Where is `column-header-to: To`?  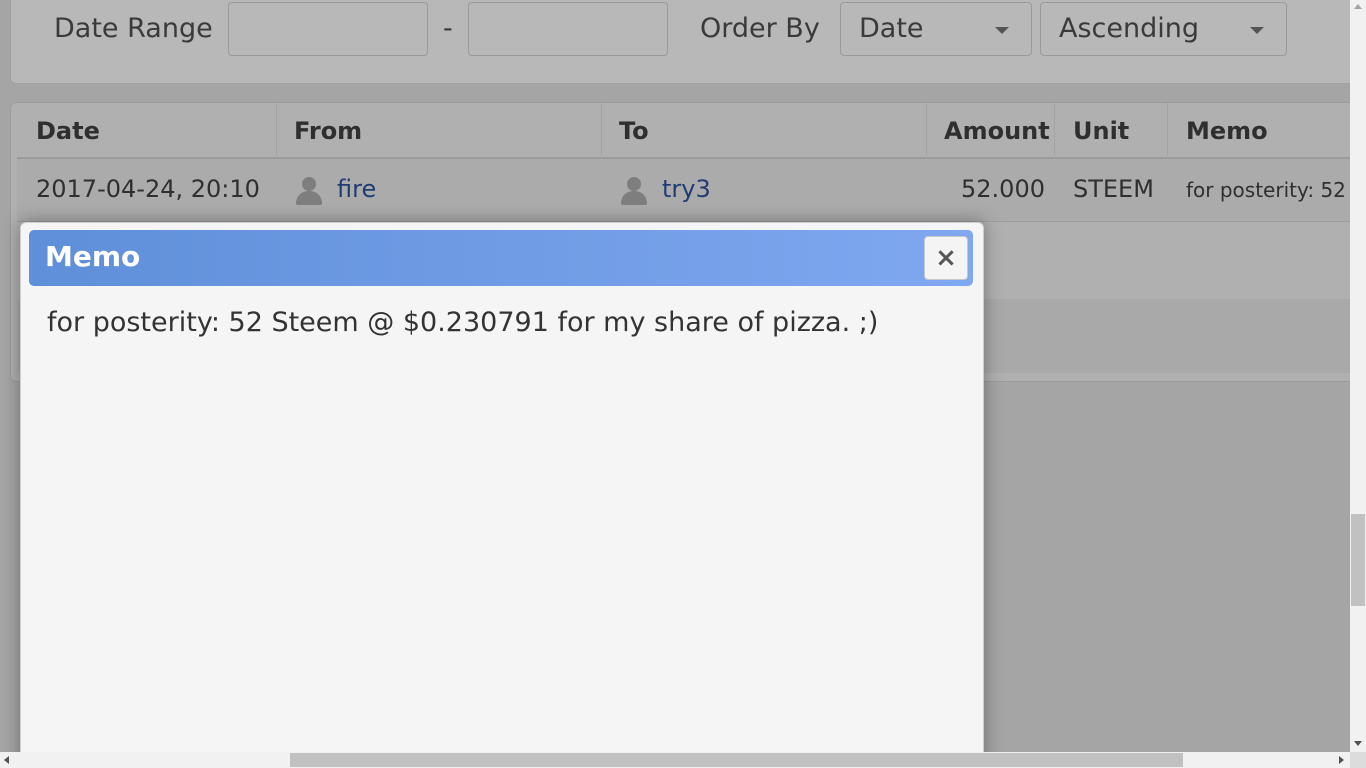
column-header-to: To is located at coordinates (634, 131).